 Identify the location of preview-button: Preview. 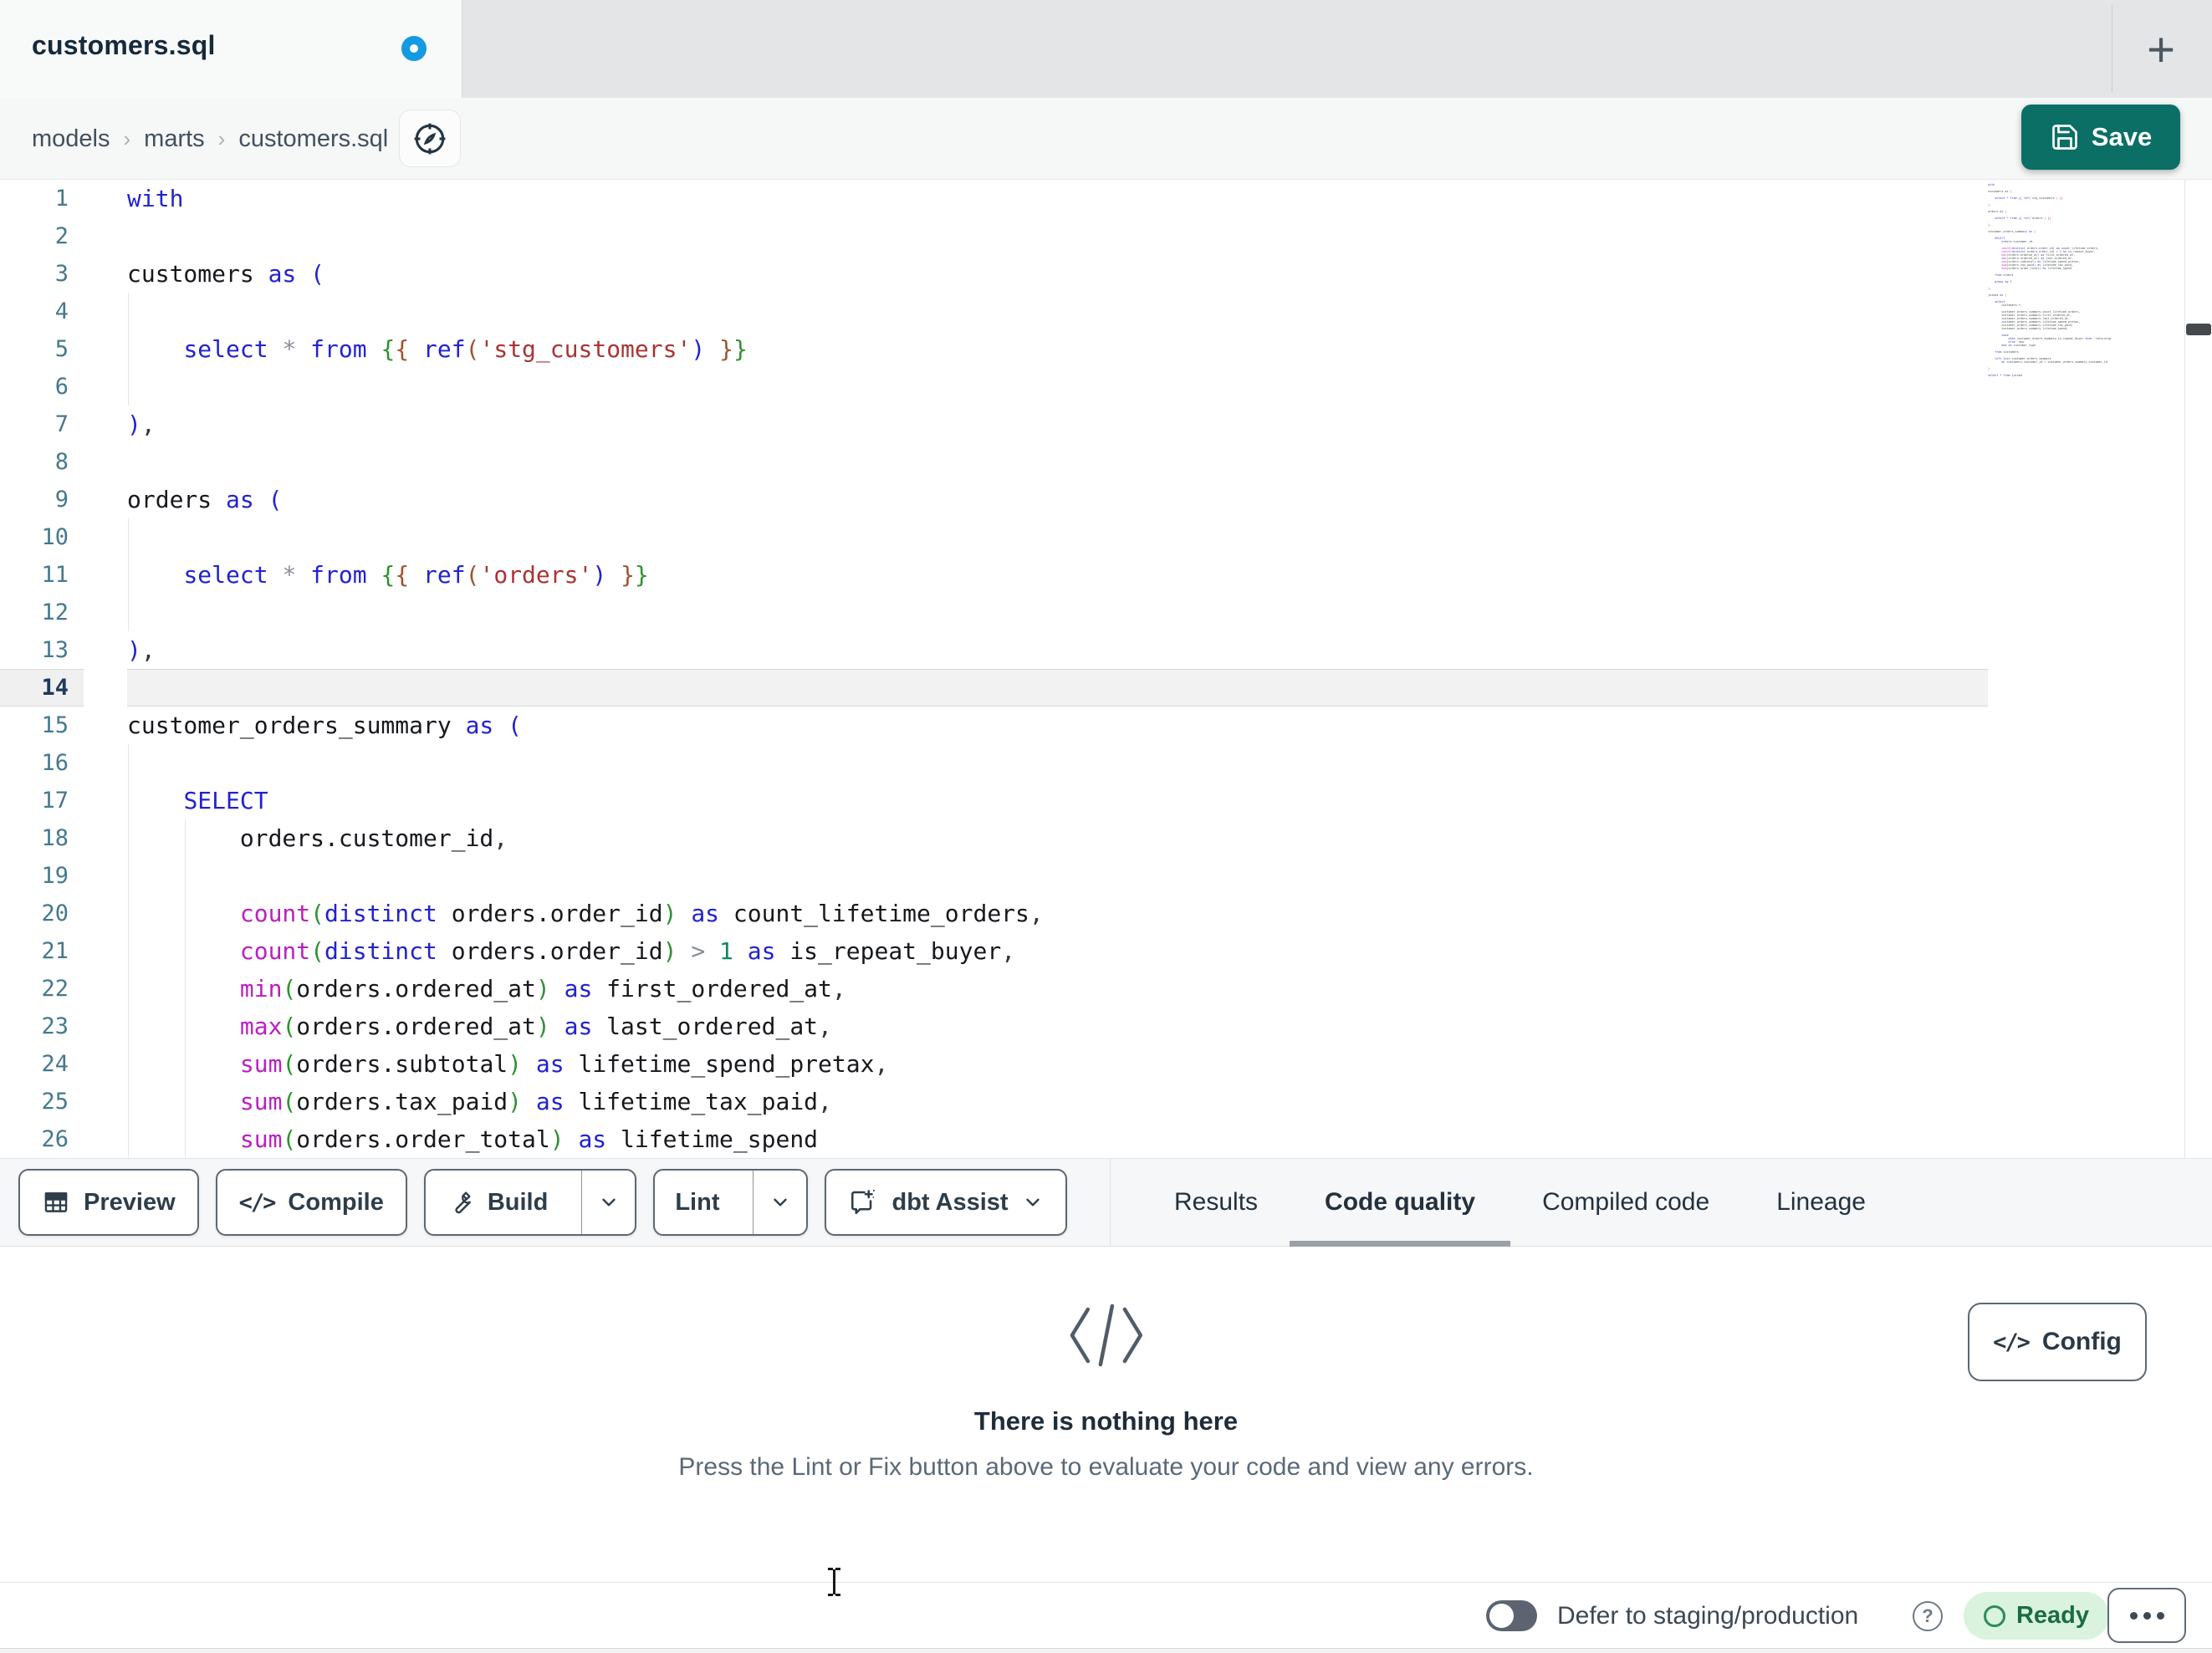
(109, 1202).